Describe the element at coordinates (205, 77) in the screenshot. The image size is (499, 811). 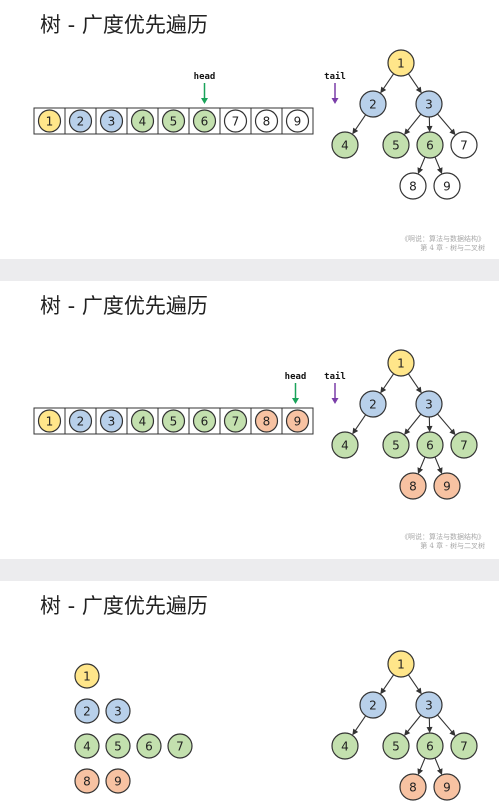
I see `head-pointer-label: head` at that location.